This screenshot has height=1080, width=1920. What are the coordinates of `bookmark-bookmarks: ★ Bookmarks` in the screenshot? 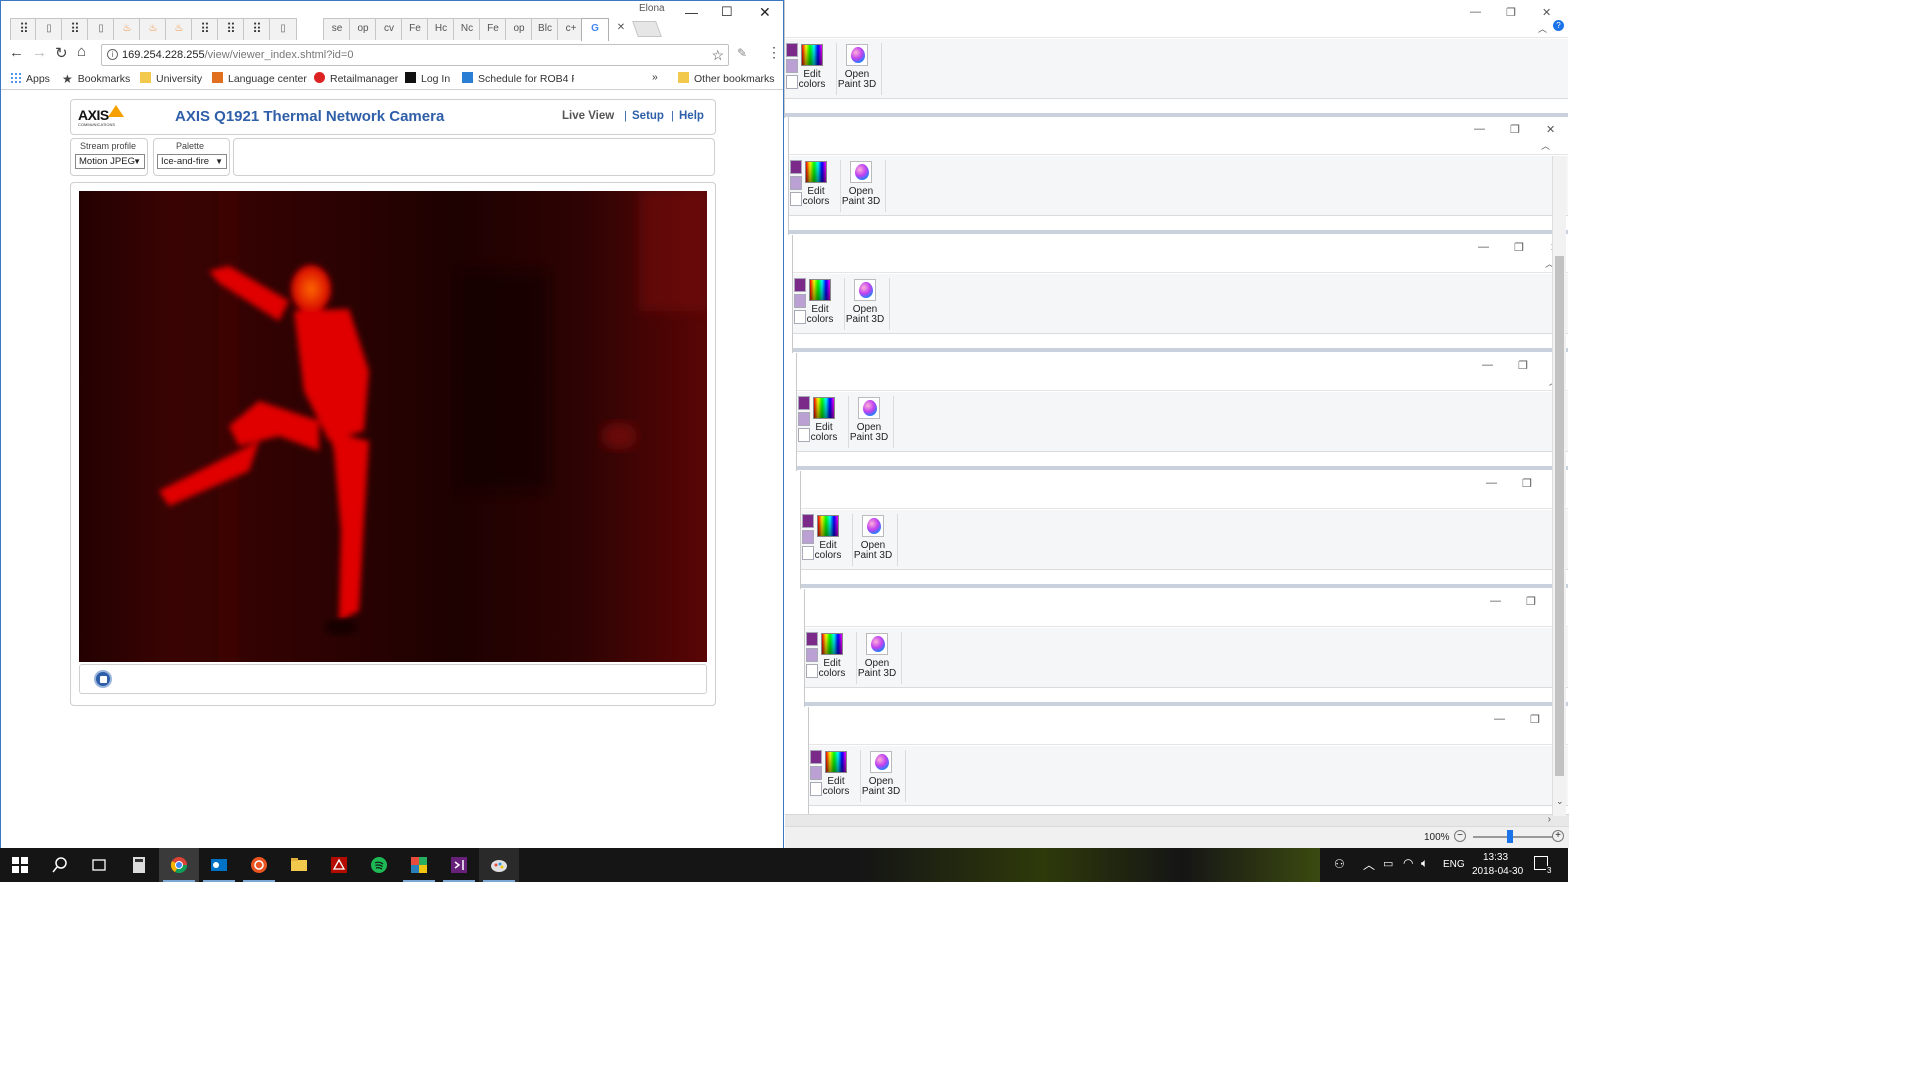 It's located at (96, 79).